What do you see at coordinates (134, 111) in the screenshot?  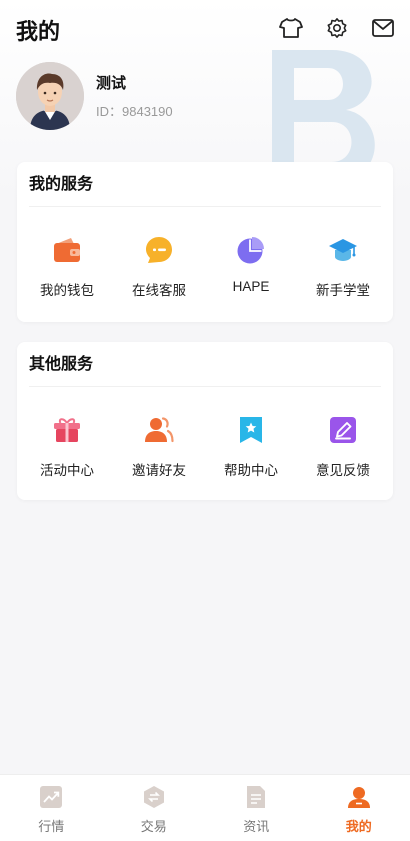 I see `user-id: ID：9843190` at bounding box center [134, 111].